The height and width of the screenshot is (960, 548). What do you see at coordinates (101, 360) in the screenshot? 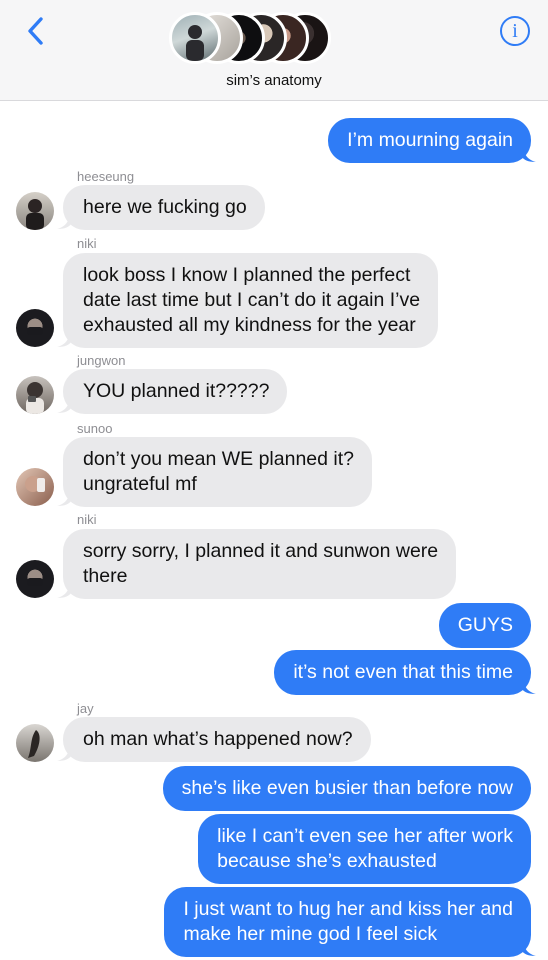
I see `sender-name: jungwon` at bounding box center [101, 360].